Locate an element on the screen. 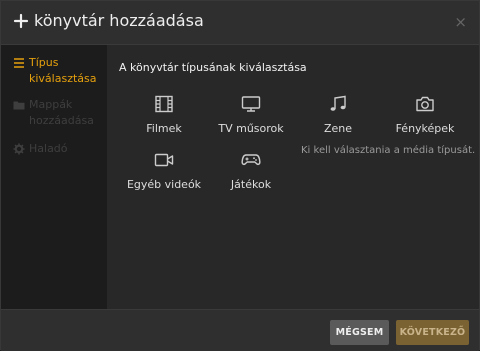 The image size is (480, 351). type-option-music: Zene is located at coordinates (338, 115).